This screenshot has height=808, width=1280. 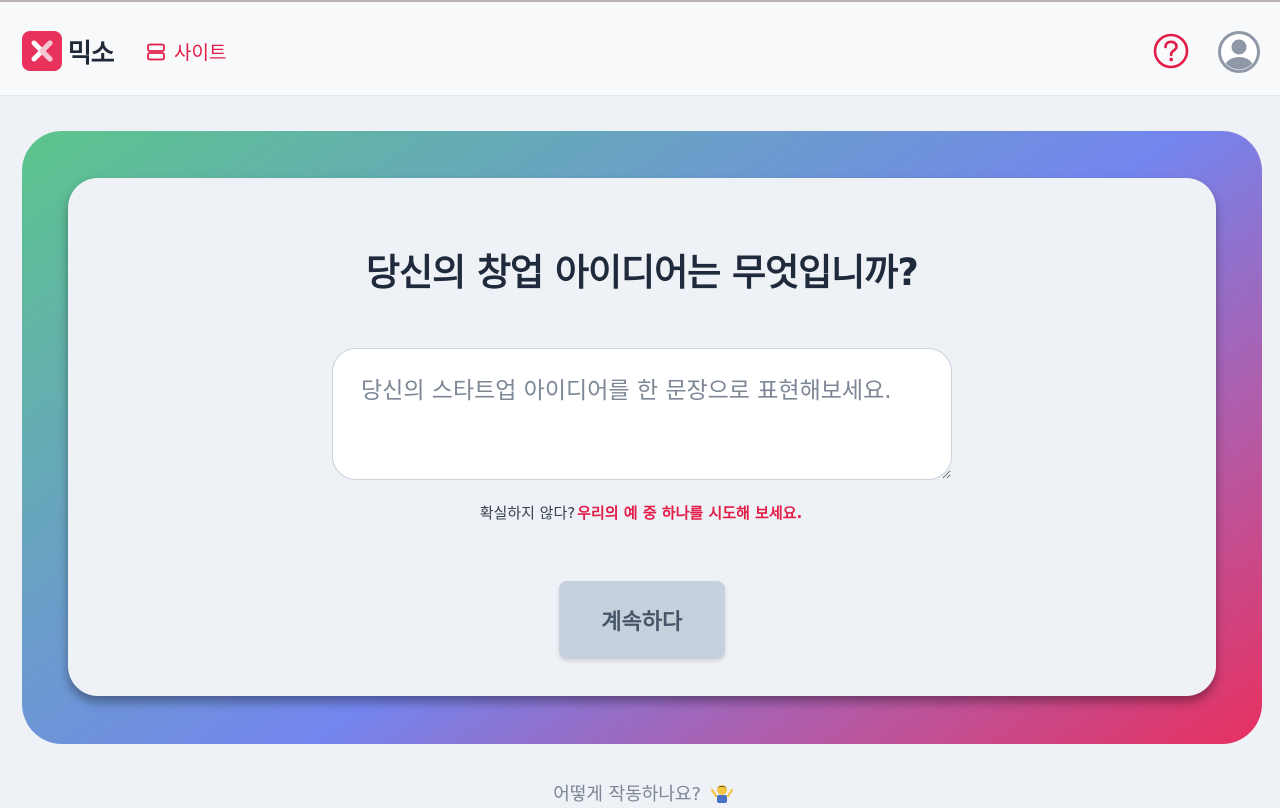 I want to click on site-pages-icon, so click(x=156, y=52).